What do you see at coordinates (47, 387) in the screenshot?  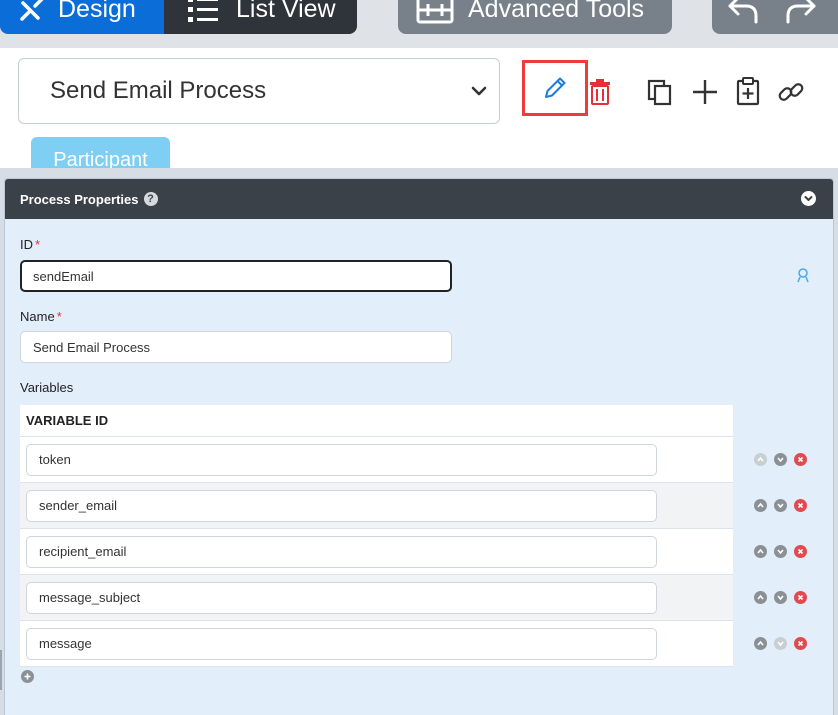 I see `variables-label: Variables` at bounding box center [47, 387].